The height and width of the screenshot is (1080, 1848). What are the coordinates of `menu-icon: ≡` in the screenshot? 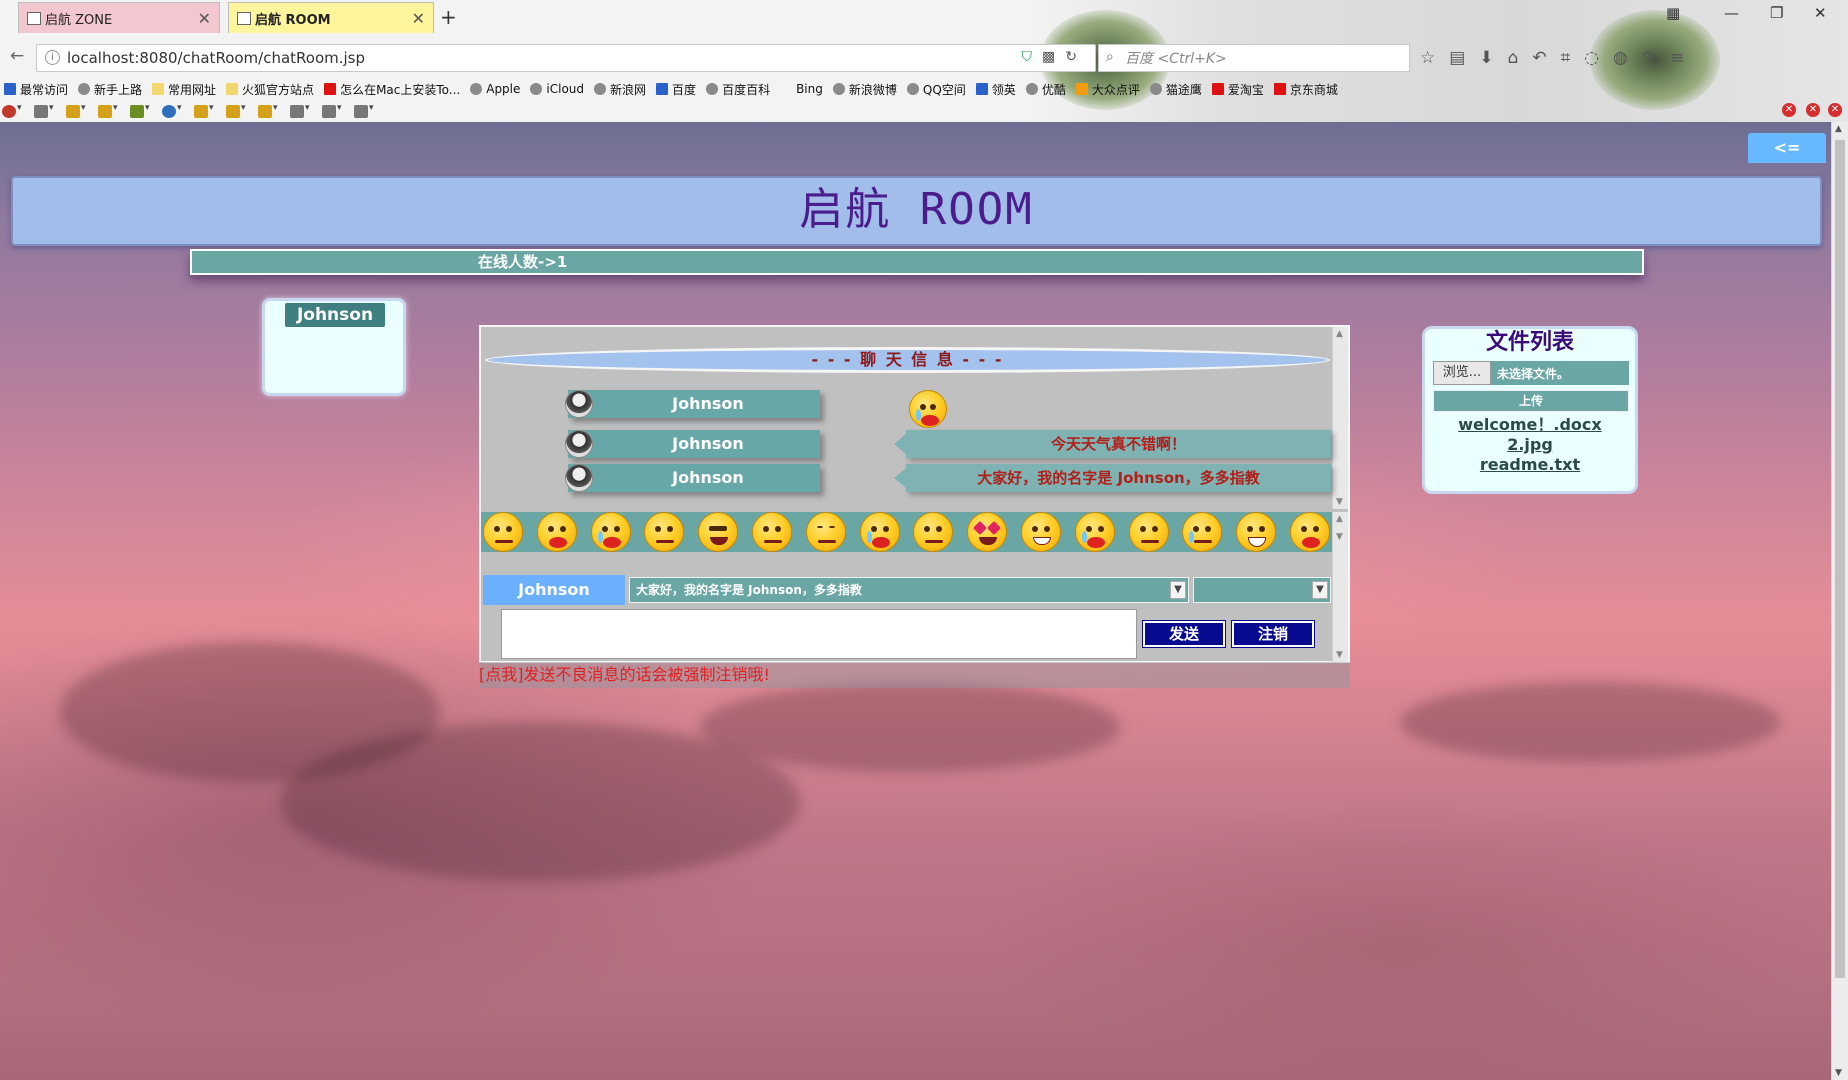 It's located at (1684, 58).